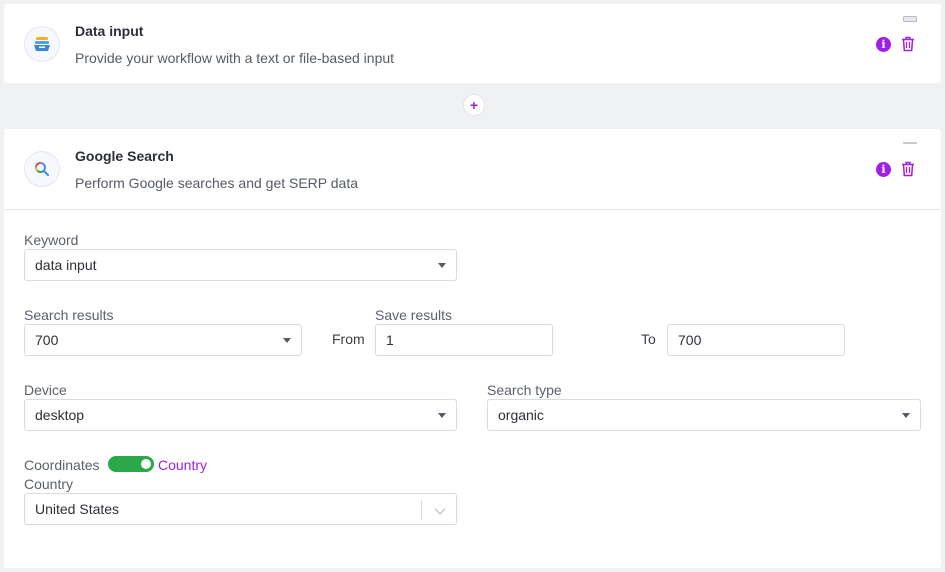 Image resolution: width=945 pixels, height=572 pixels. I want to click on select-separator, so click(421, 510).